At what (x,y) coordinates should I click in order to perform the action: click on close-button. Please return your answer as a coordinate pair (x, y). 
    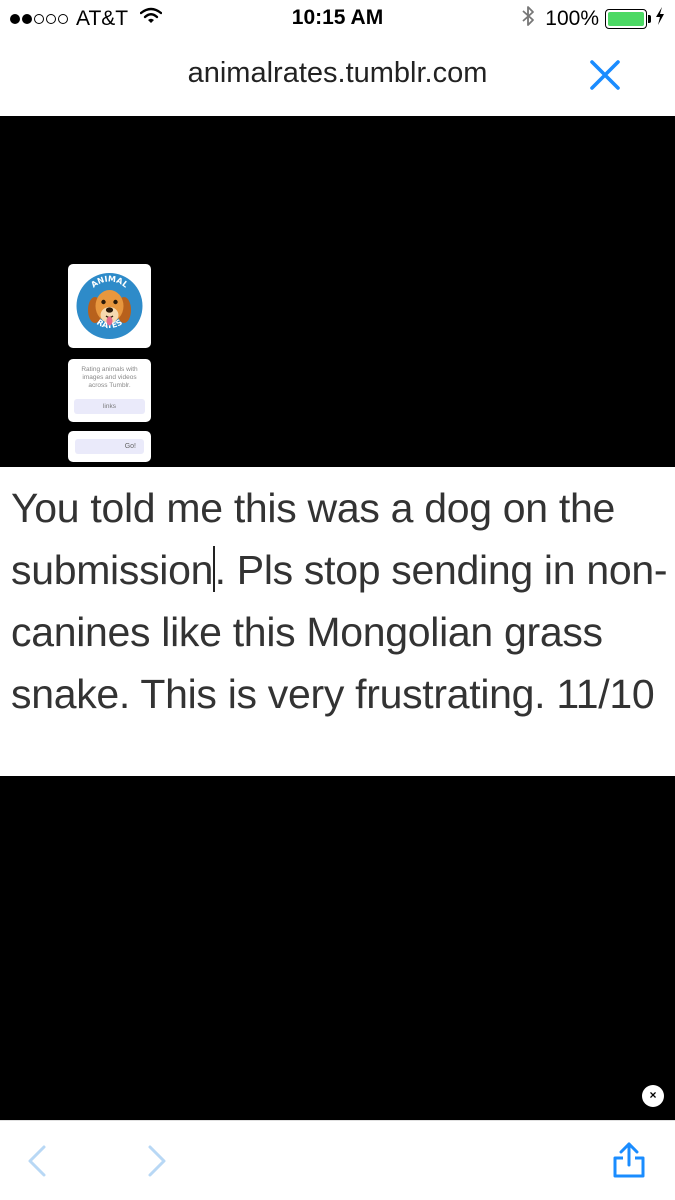
    Looking at the image, I should click on (605, 75).